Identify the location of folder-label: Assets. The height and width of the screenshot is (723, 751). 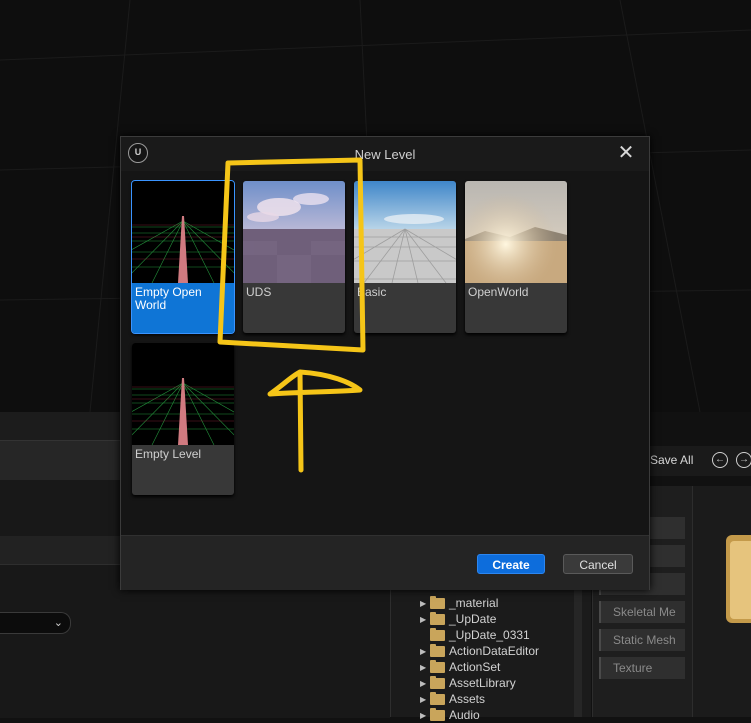
(467, 699).